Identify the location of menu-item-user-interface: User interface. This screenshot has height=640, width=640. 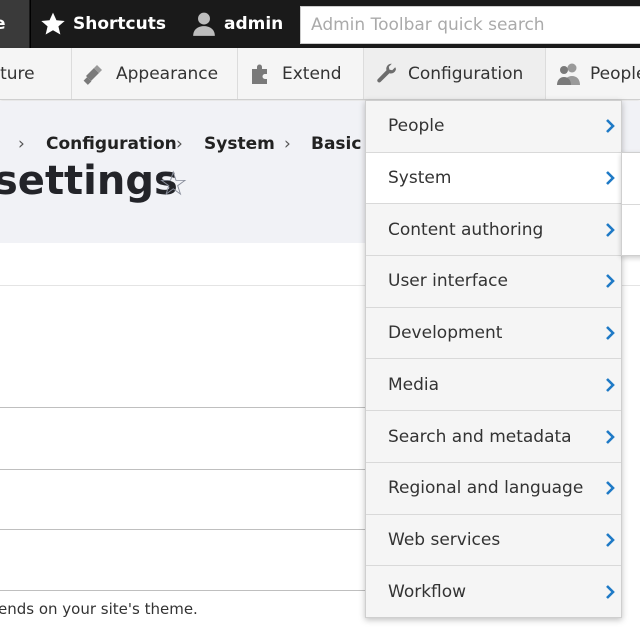
(493, 282).